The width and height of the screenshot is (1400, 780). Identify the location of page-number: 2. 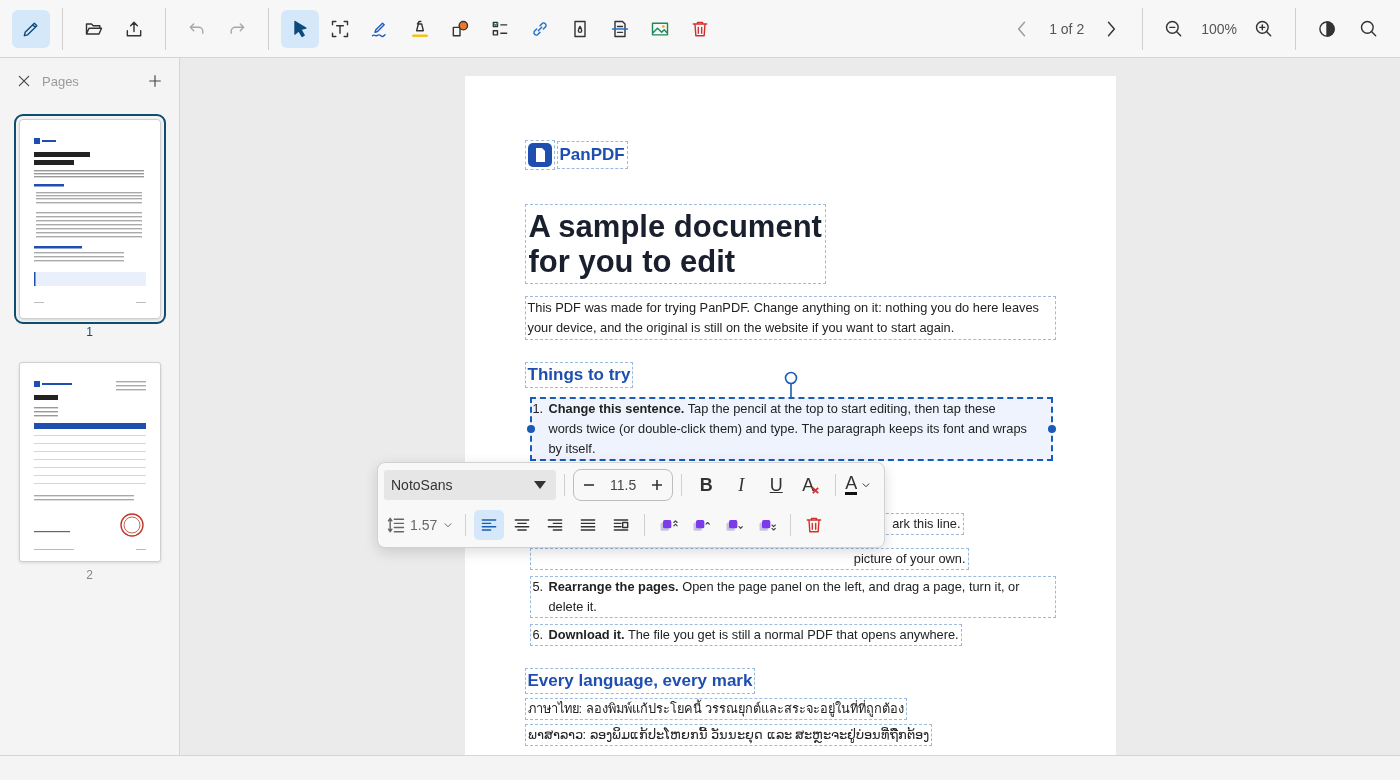
(89, 575).